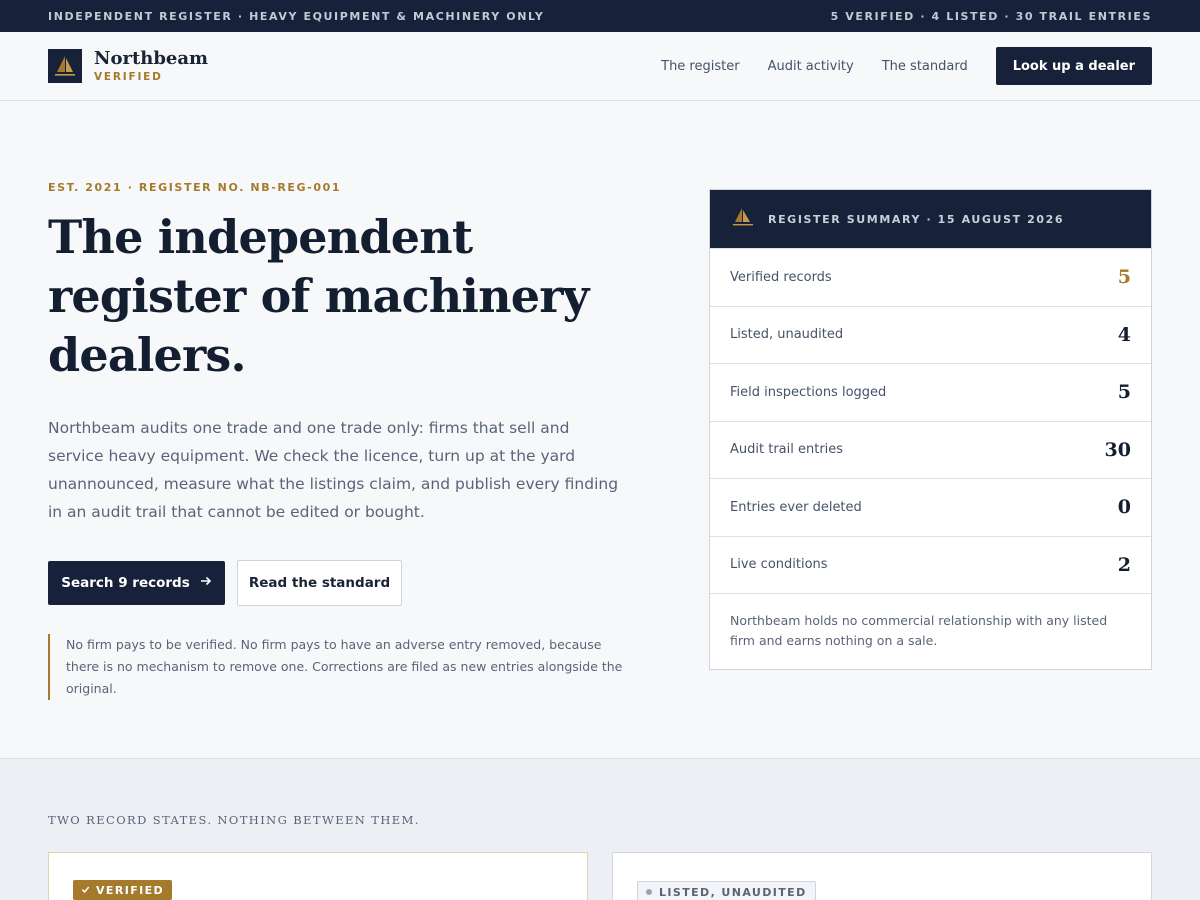 This screenshot has height=900, width=1200. What do you see at coordinates (781, 277) in the screenshot?
I see `summary-row-label: Verified records` at bounding box center [781, 277].